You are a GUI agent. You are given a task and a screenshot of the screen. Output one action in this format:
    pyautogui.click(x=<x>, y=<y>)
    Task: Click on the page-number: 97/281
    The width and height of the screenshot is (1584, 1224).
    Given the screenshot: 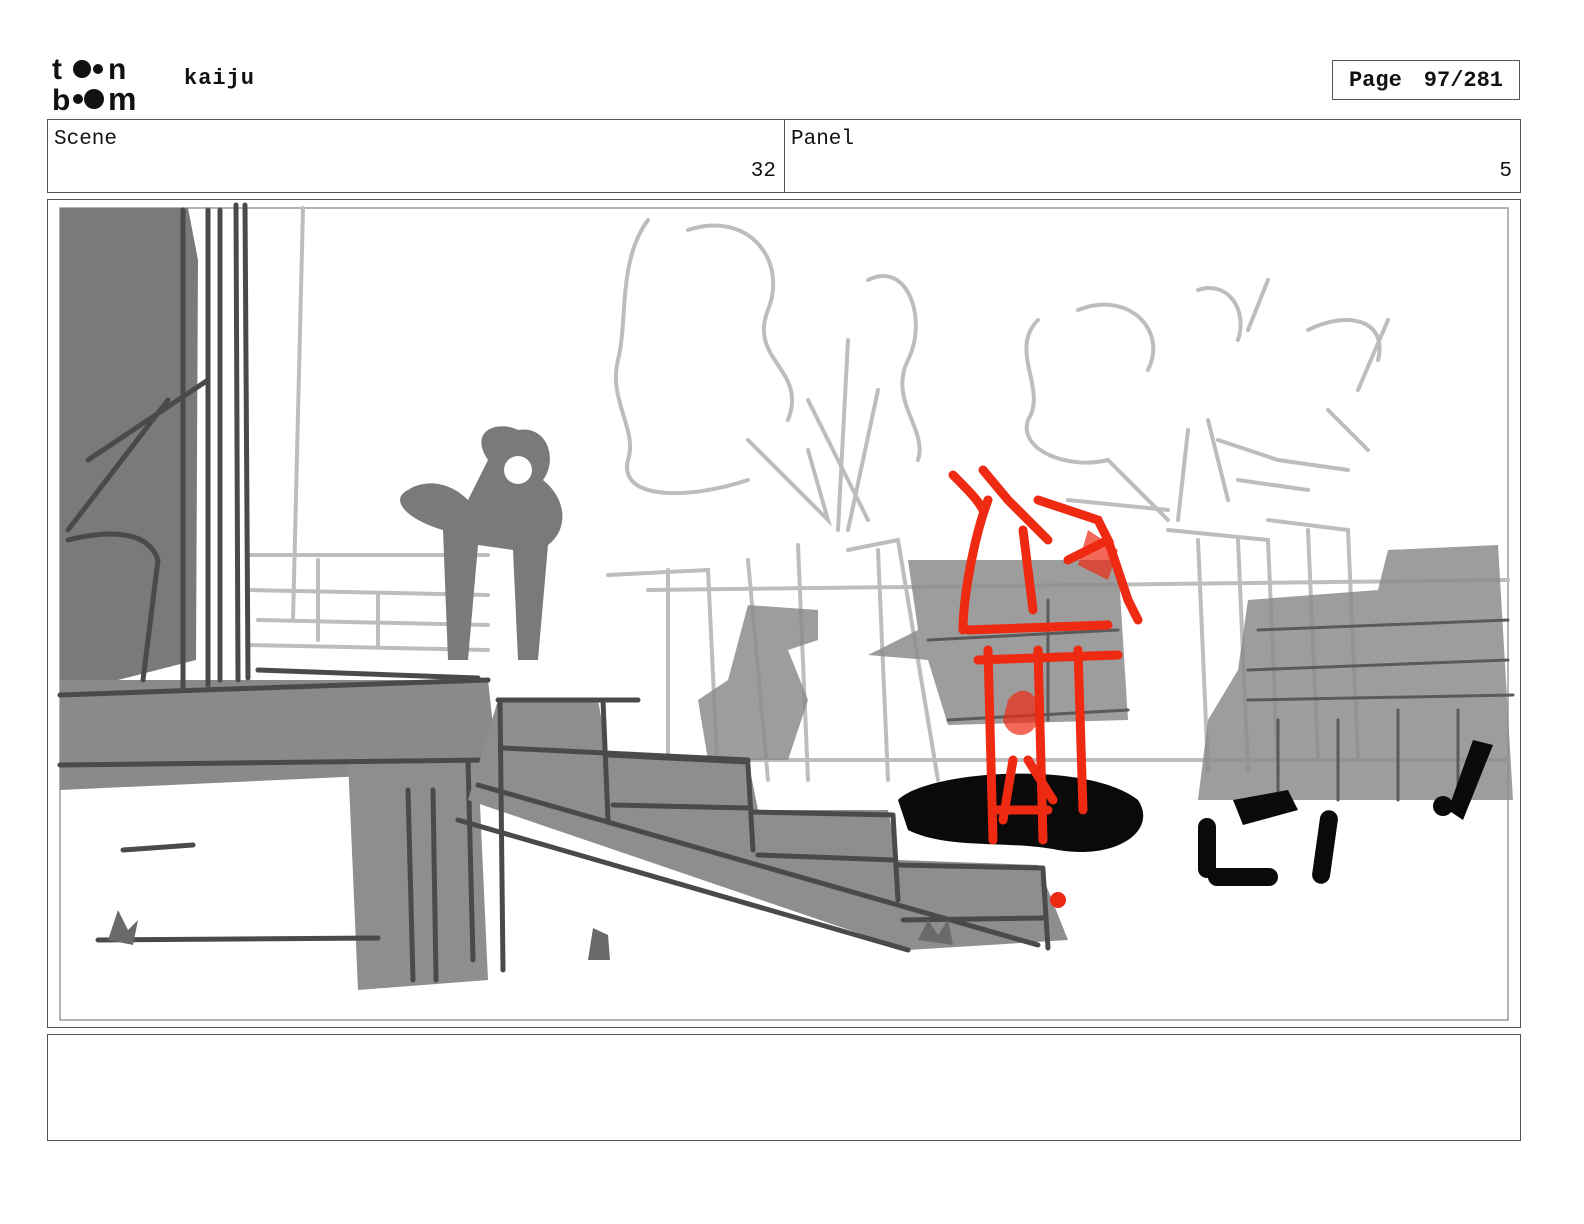 What is the action you would take?
    pyautogui.click(x=1463, y=80)
    